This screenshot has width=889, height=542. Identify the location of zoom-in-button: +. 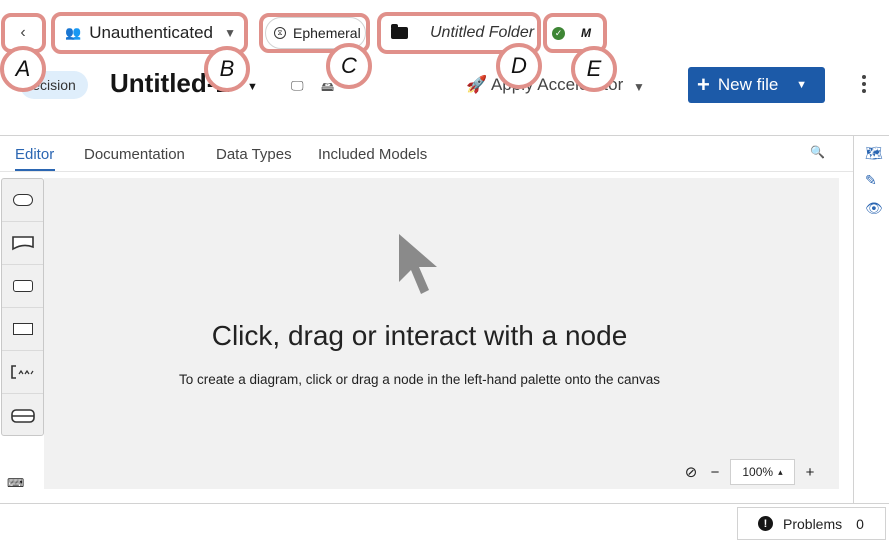
(810, 472).